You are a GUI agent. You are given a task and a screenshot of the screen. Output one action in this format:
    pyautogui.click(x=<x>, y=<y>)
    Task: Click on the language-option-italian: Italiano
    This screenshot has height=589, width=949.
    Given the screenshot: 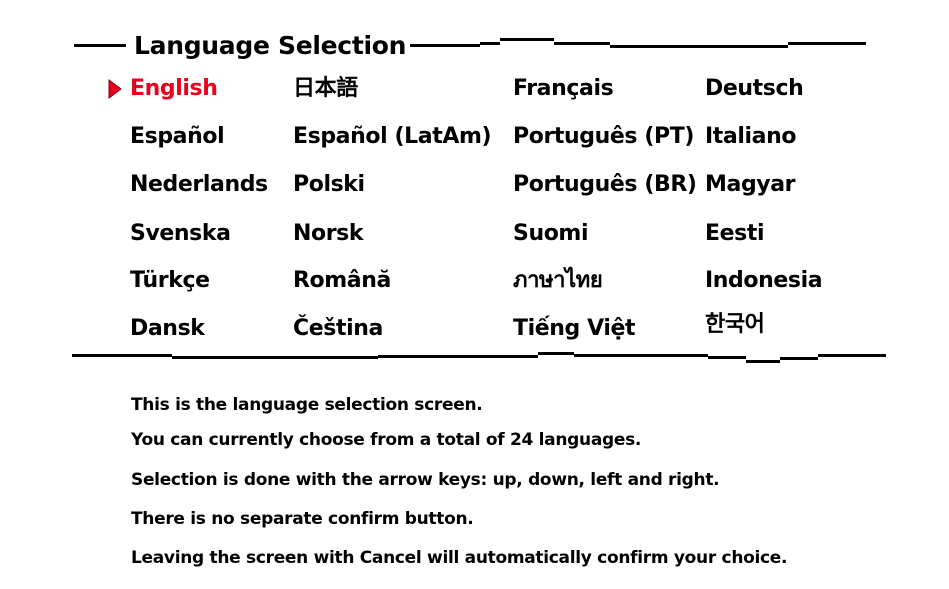 What is the action you would take?
    pyautogui.click(x=750, y=137)
    